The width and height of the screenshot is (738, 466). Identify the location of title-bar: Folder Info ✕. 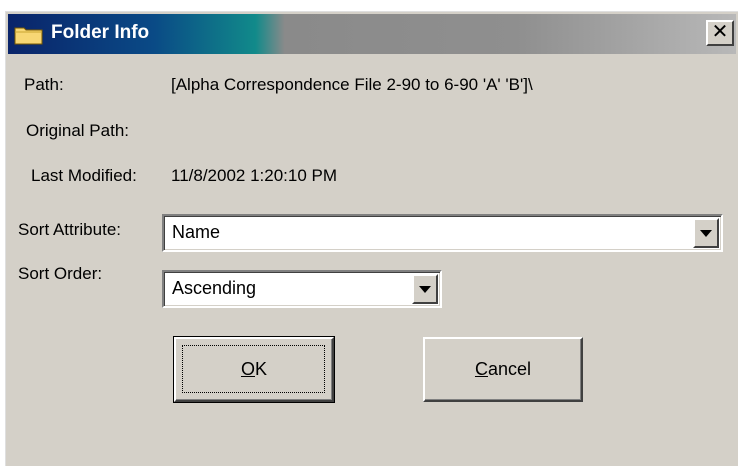
(372, 34).